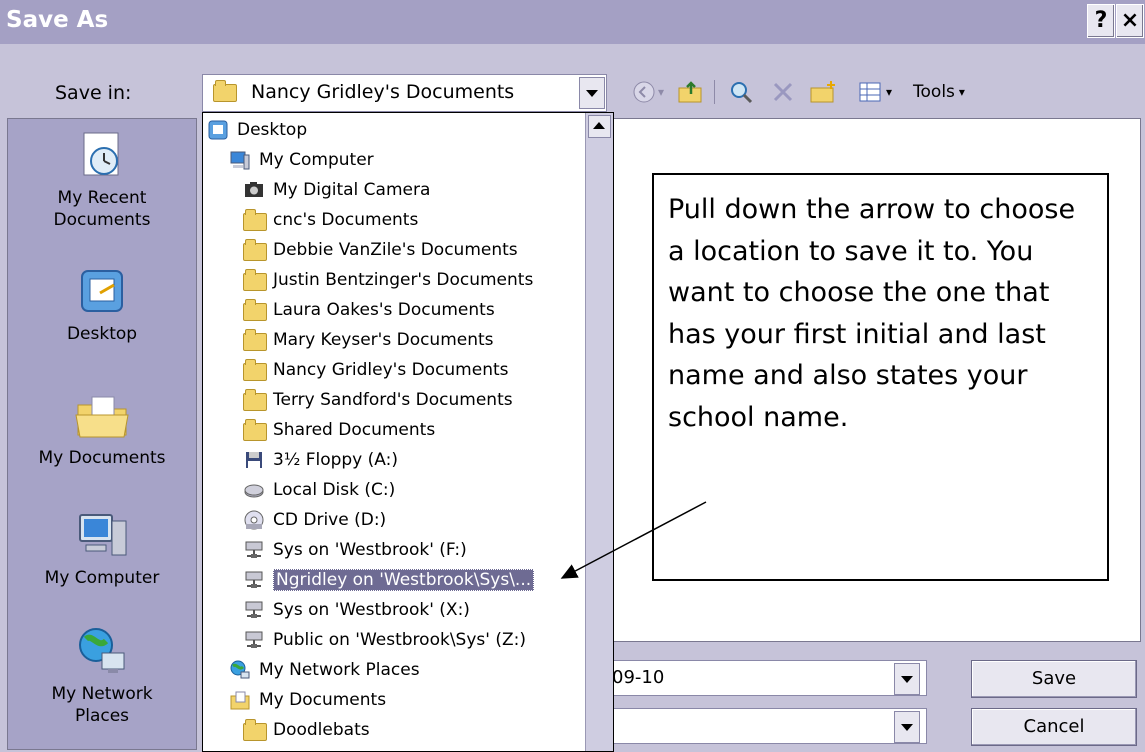  I want to click on search-web-icon, so click(742, 93).